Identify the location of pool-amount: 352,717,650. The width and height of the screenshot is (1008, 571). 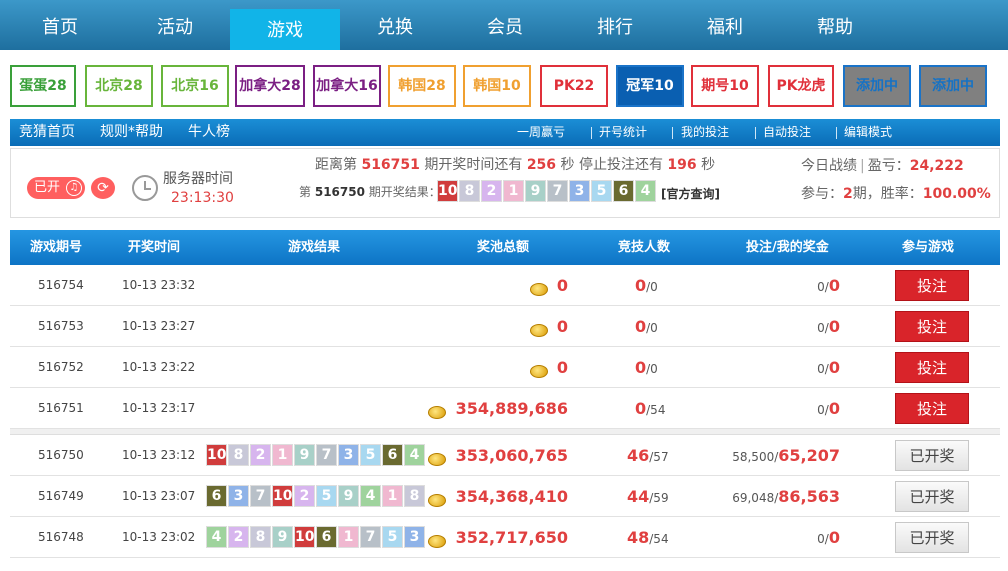
(511, 537).